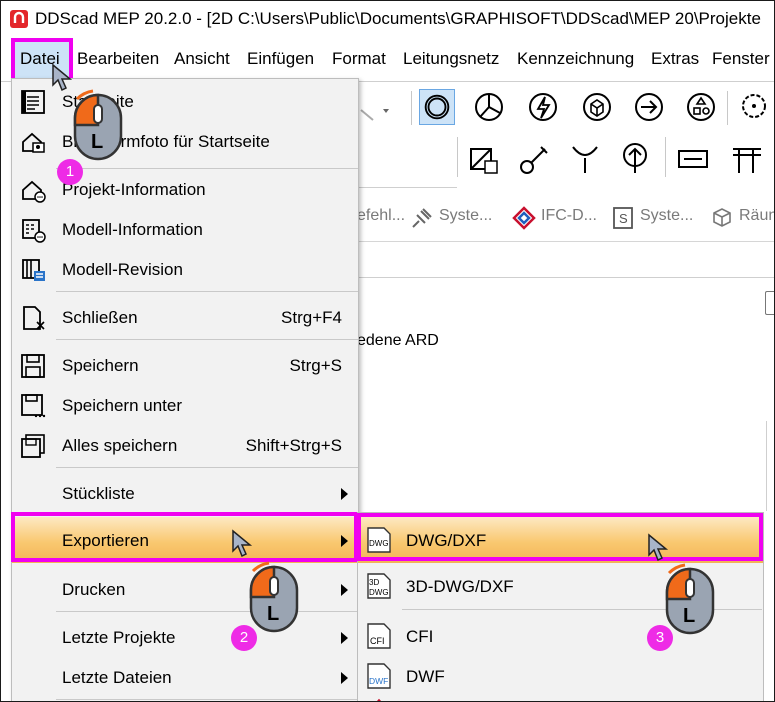  I want to click on menu-item-label: Letzte Projekte, so click(119, 637).